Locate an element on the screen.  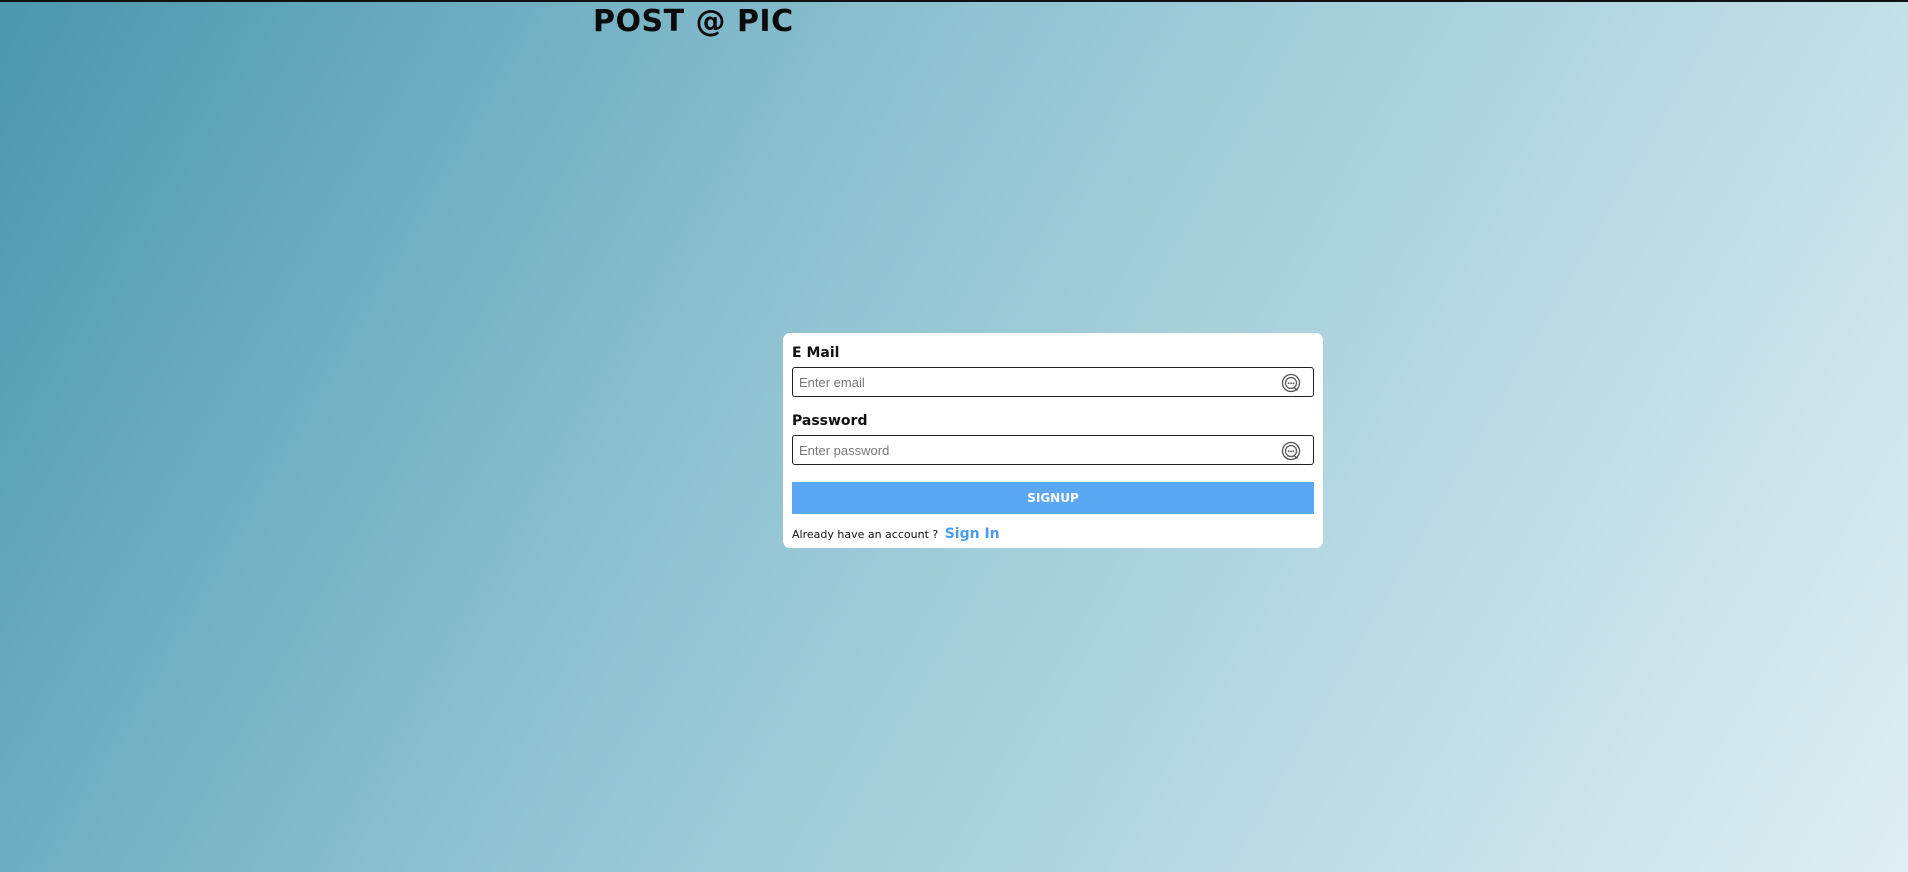
password-field-wrapper is located at coordinates (1053, 450).